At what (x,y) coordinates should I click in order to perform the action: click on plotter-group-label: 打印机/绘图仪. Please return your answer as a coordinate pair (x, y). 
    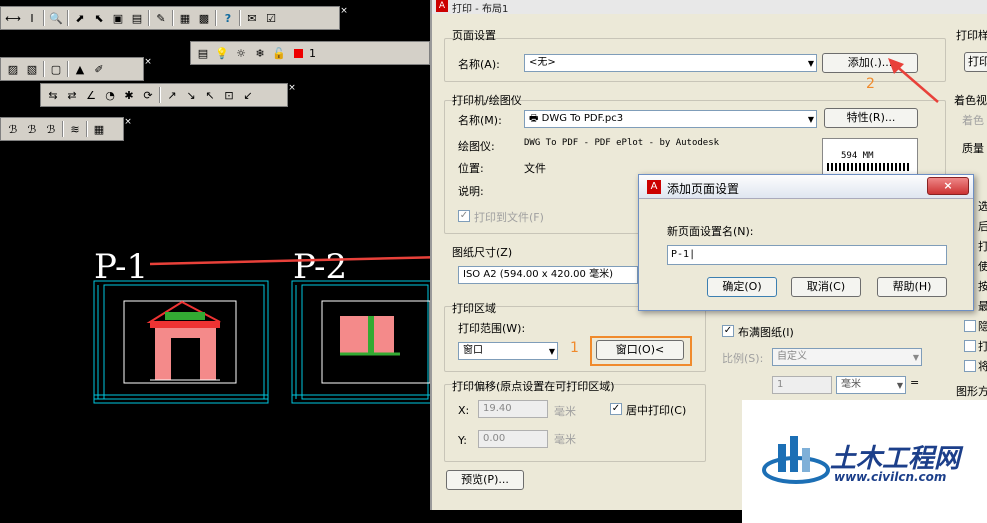
    Looking at the image, I should click on (487, 100).